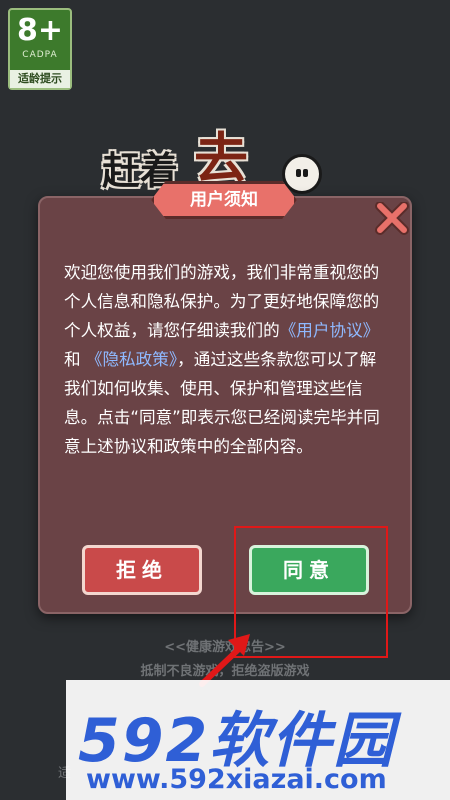  Describe the element at coordinates (302, 174) in the screenshot. I see `smiley-face-icon` at that location.